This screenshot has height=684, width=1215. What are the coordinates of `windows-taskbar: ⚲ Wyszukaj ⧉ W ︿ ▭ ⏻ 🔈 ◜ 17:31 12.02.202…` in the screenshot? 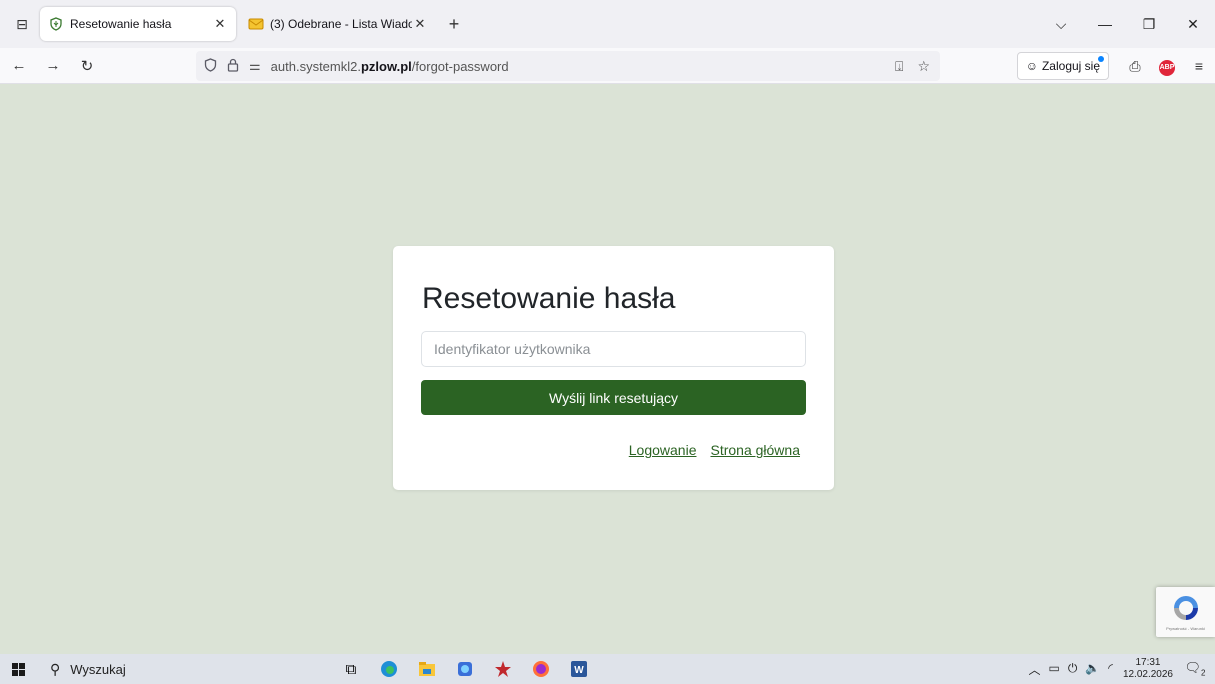 It's located at (607, 669).